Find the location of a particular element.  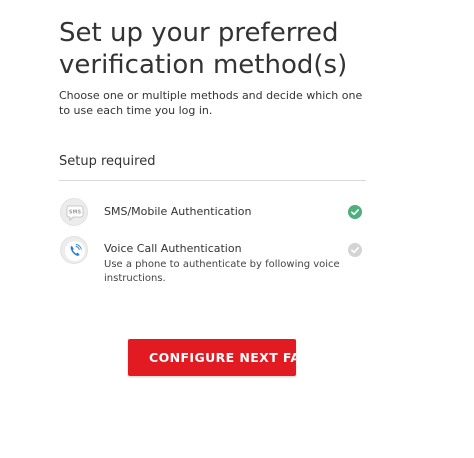

method-sms-name: SMS/Mobile Authentication is located at coordinates (178, 211).